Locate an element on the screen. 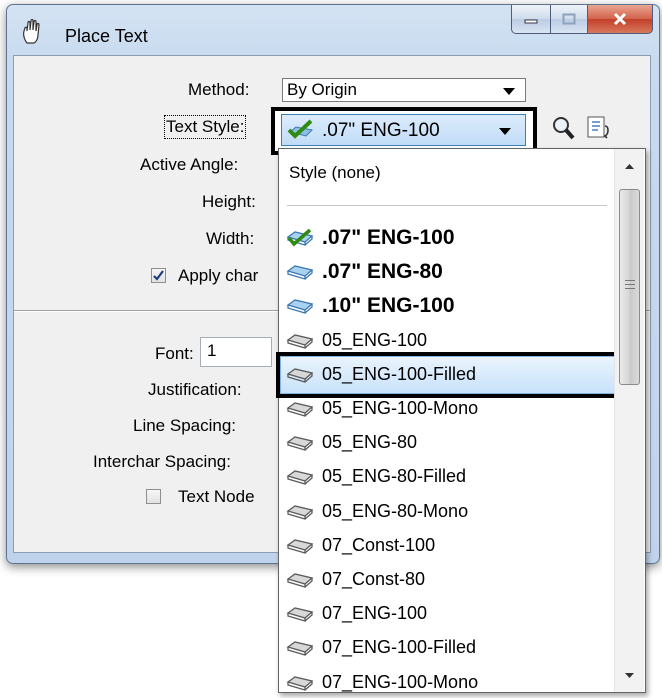 The width and height of the screenshot is (662, 698). interchar-spacing-label: Interchar Spacing: is located at coordinates (162, 461).